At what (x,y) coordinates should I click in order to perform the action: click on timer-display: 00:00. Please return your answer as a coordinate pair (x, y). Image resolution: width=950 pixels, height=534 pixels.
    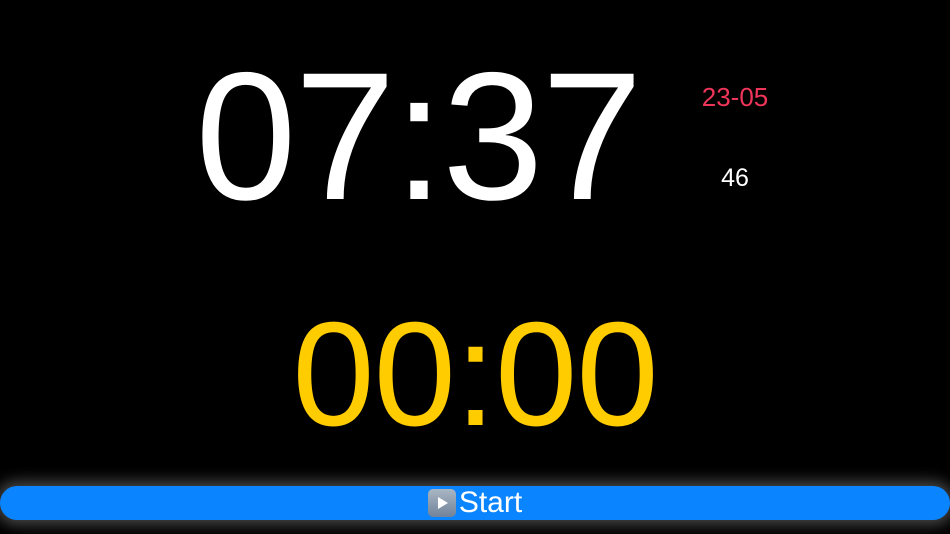
    Looking at the image, I should click on (475, 374).